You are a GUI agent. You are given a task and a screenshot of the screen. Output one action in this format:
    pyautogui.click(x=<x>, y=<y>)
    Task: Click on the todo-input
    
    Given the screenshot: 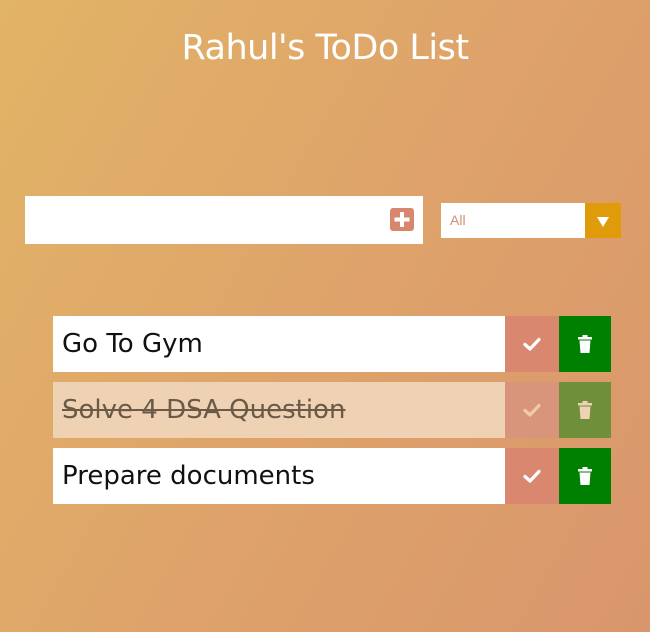 What is the action you would take?
    pyautogui.click(x=205, y=220)
    